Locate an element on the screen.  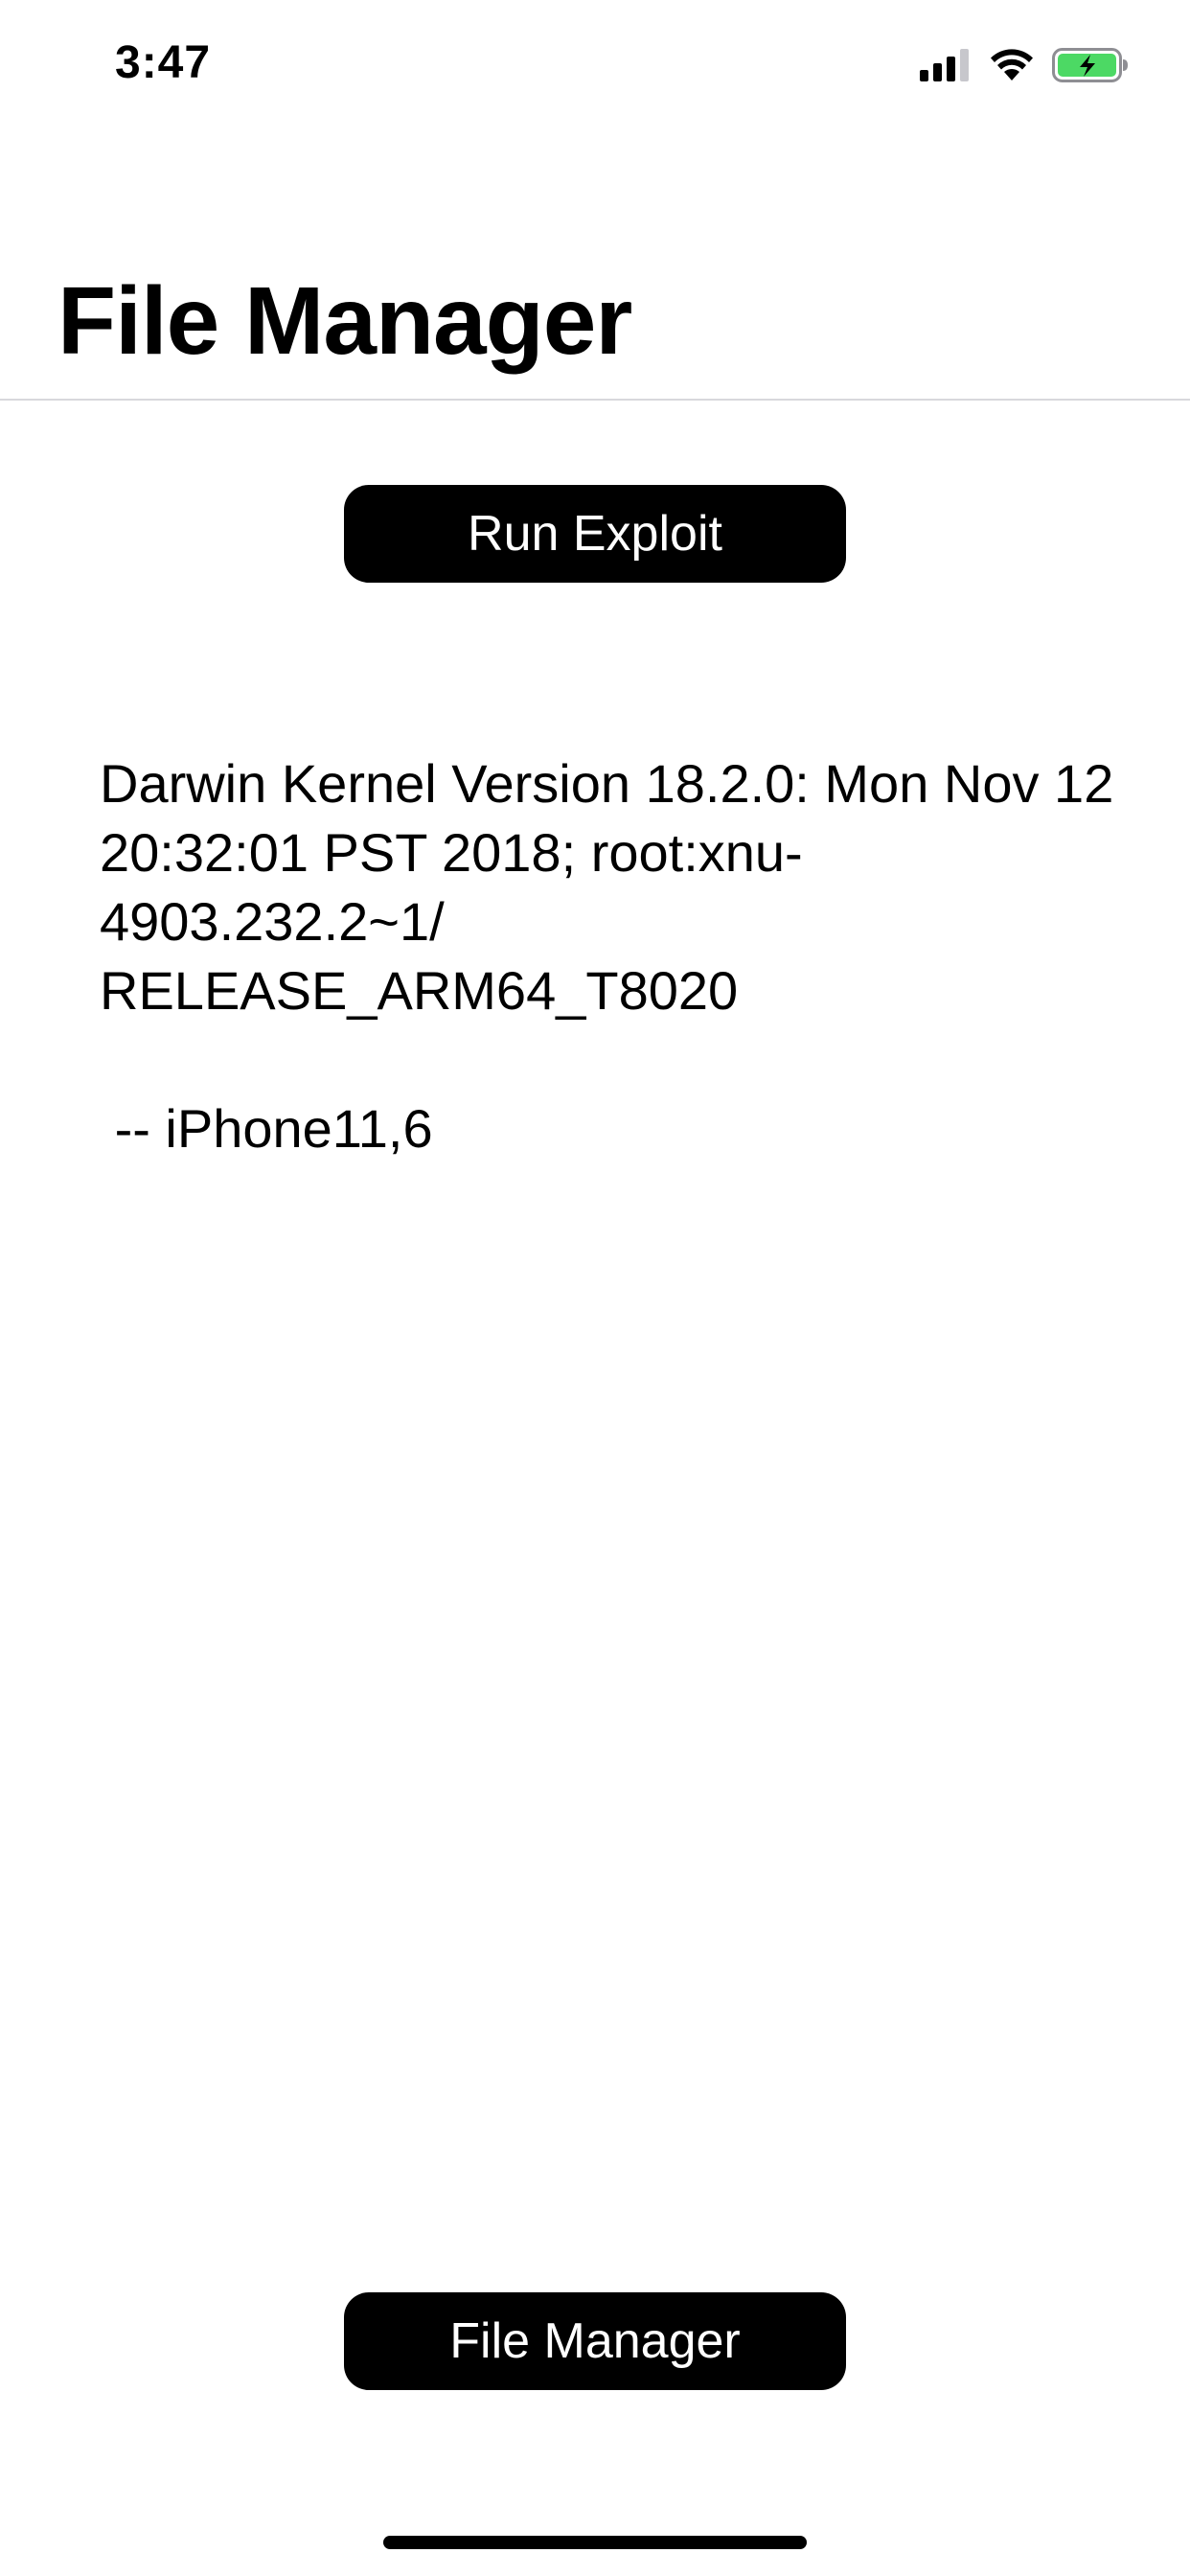
status-icons is located at coordinates (1025, 65).